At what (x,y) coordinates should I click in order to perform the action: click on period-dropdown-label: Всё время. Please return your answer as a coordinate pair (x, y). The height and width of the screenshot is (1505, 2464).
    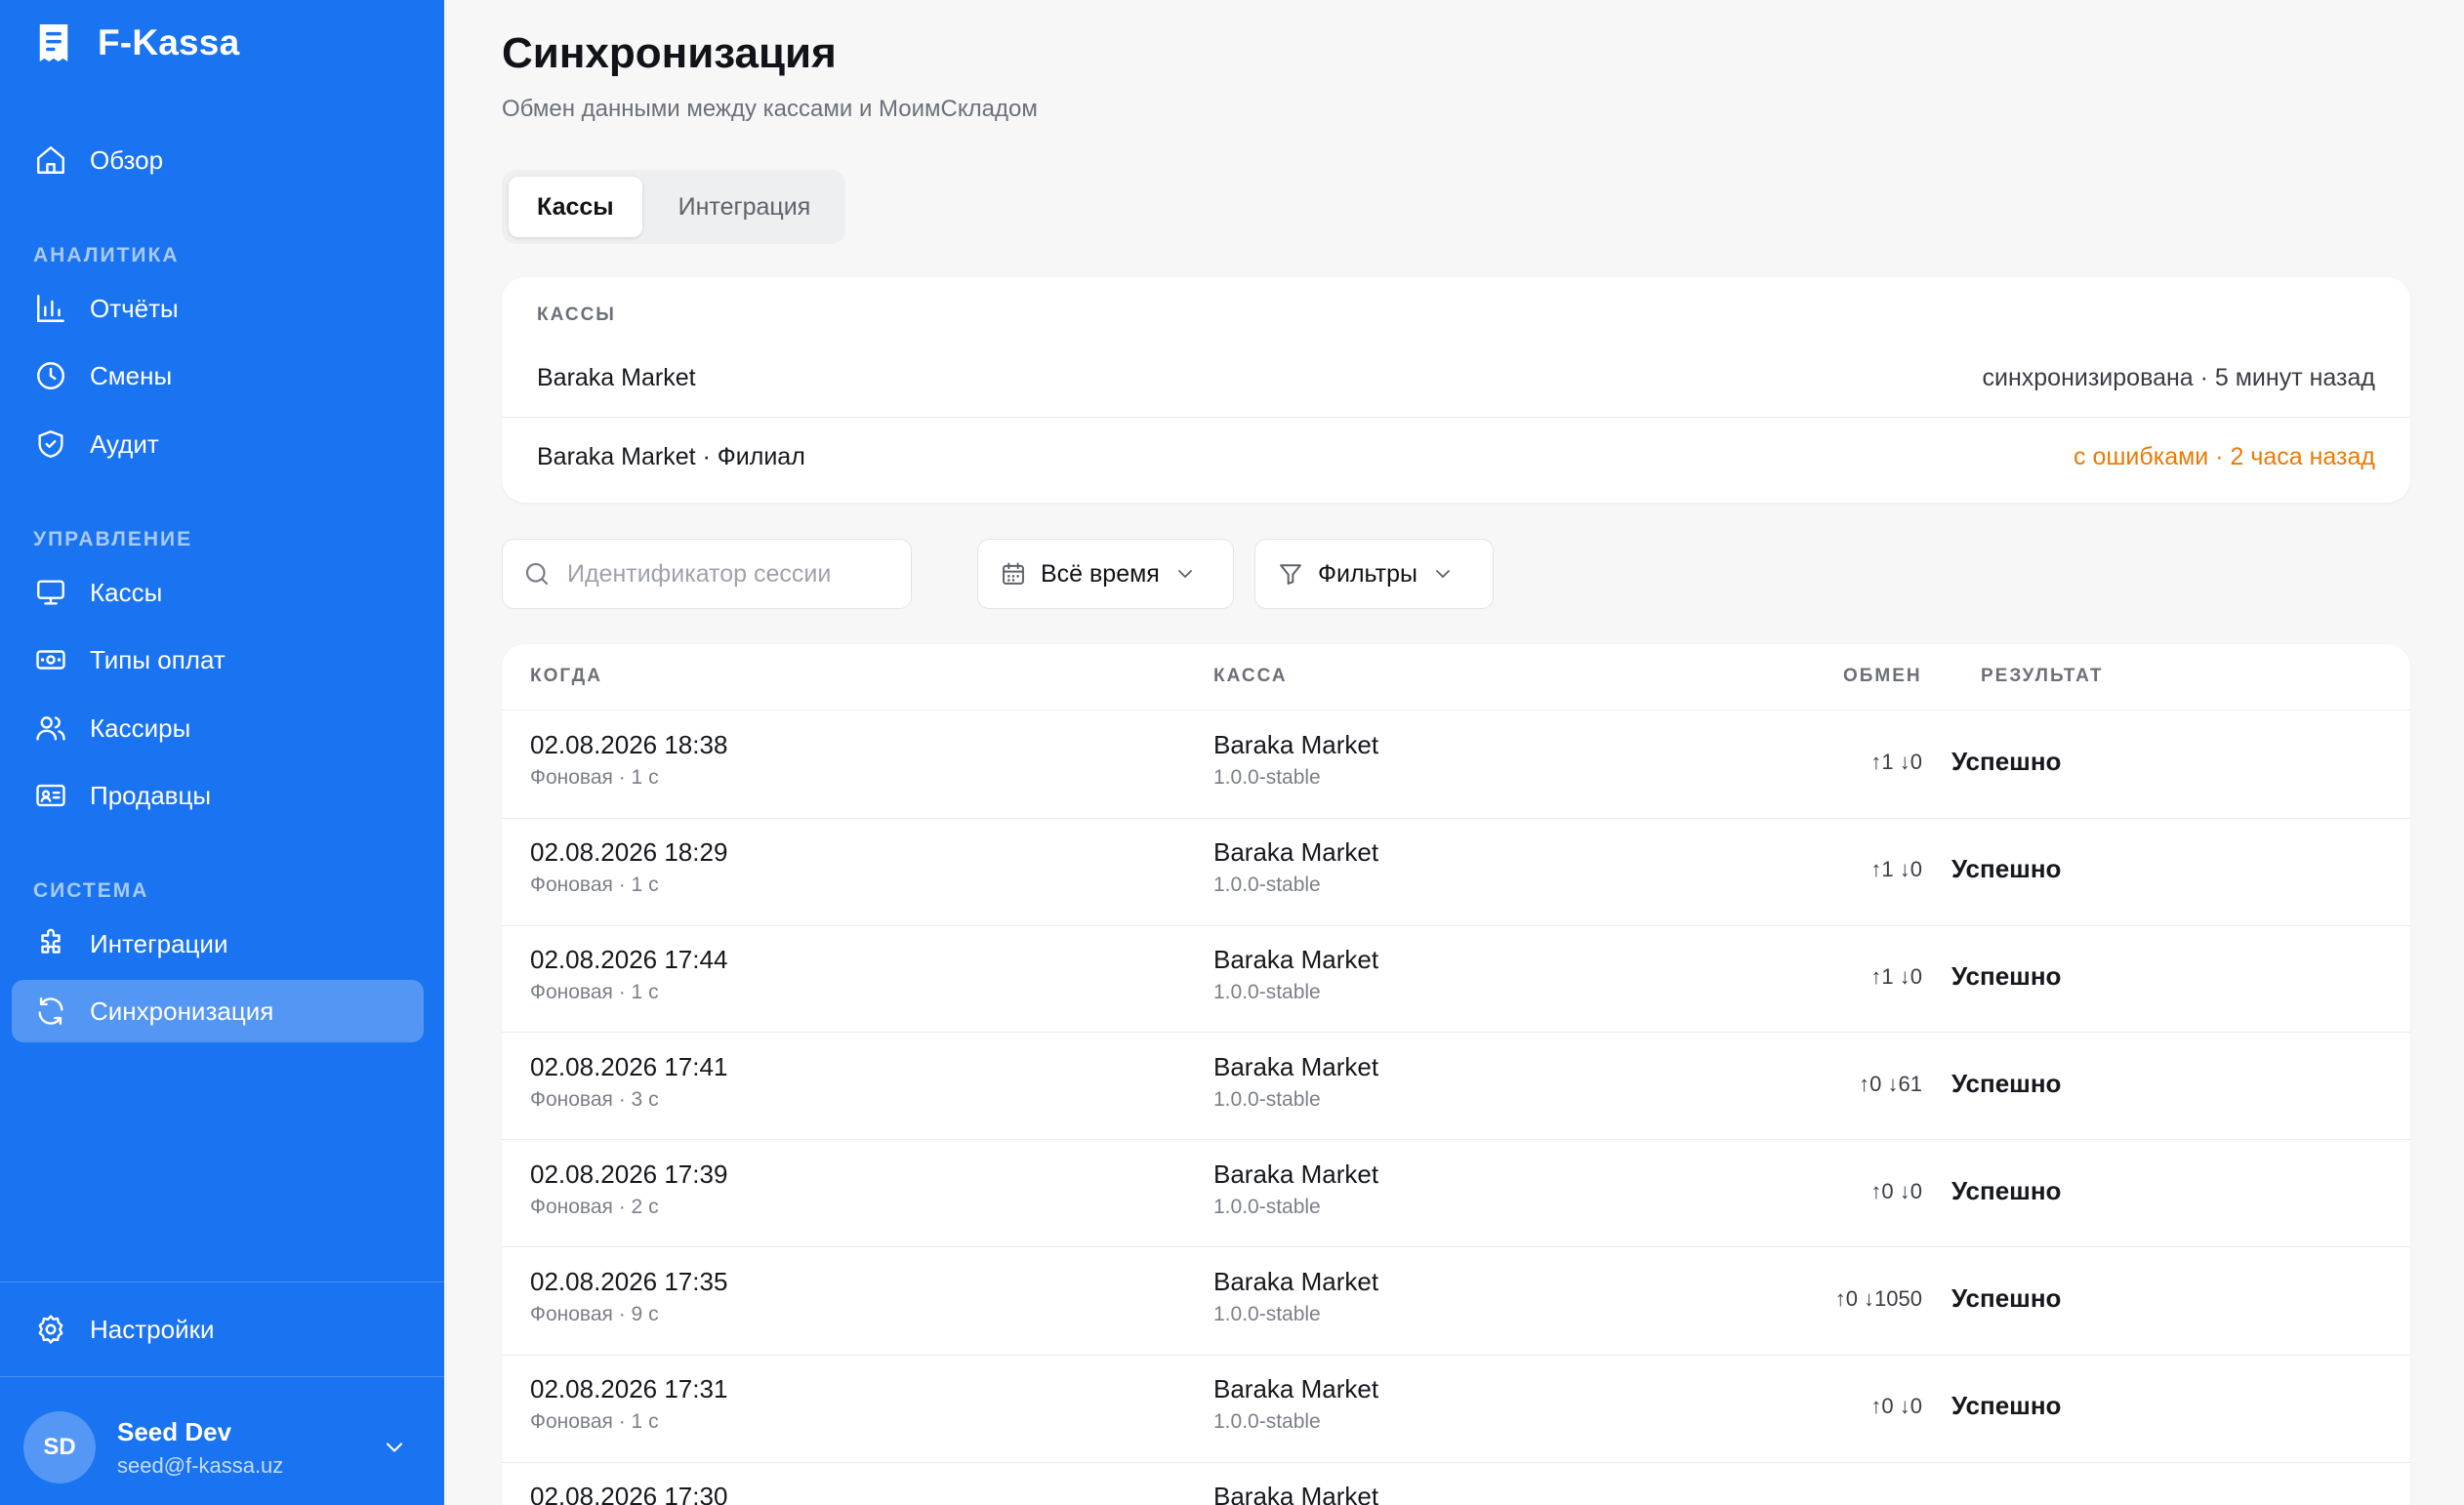
    Looking at the image, I should click on (1100, 573).